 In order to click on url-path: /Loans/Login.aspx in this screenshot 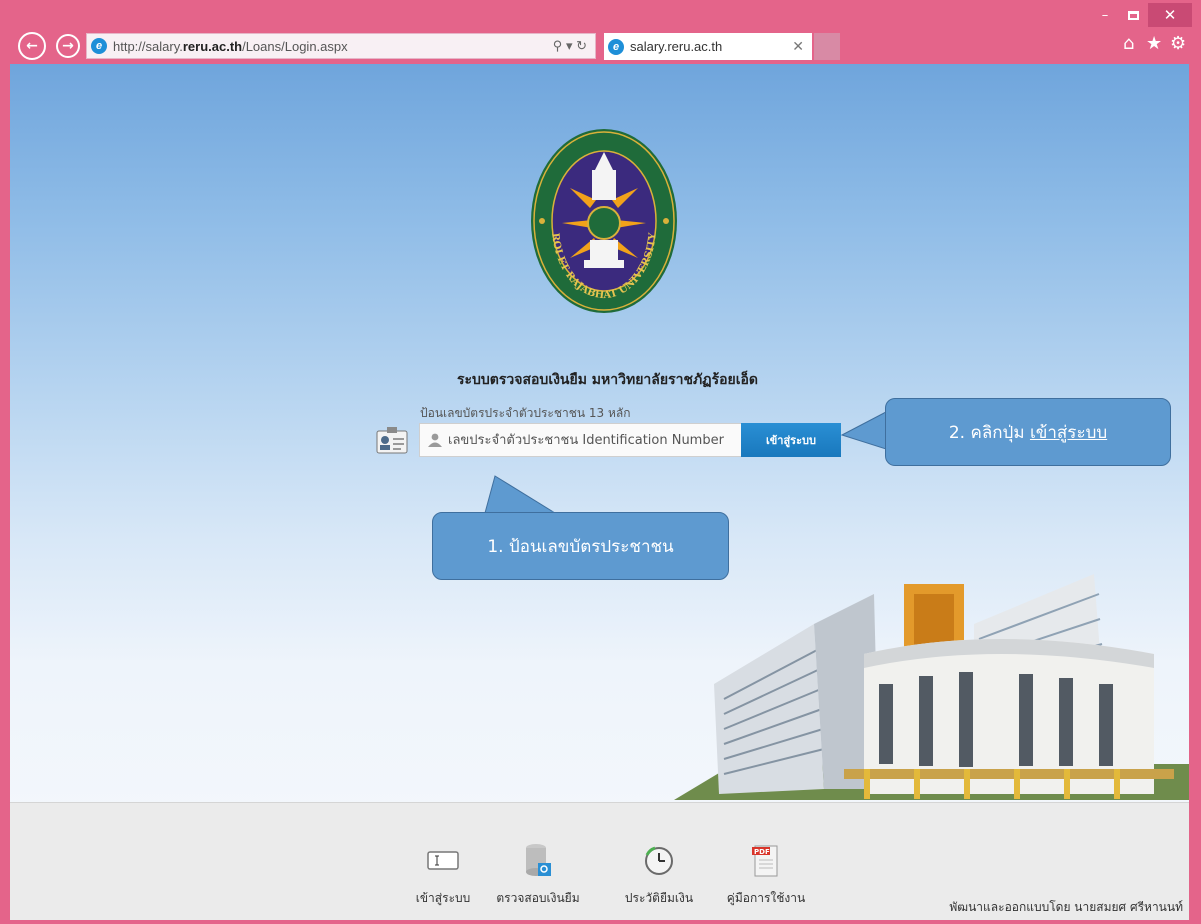, I will do `click(295, 46)`.